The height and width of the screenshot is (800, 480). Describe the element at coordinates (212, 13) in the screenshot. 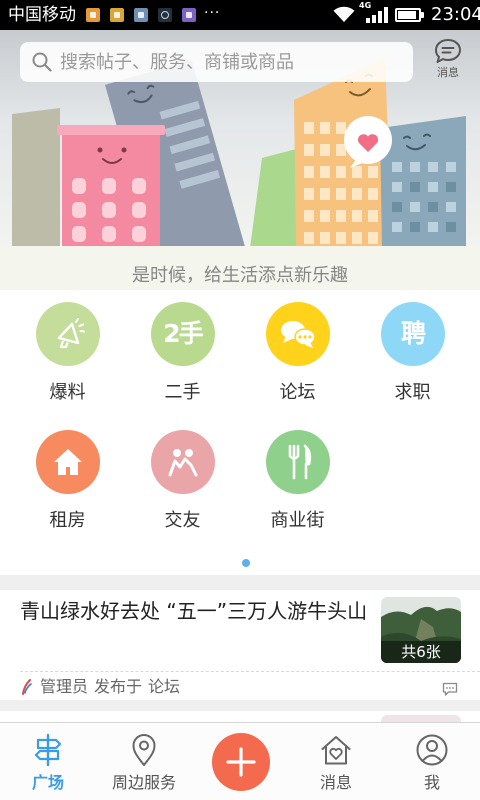

I see `more-notifications-indicator: ···` at that location.